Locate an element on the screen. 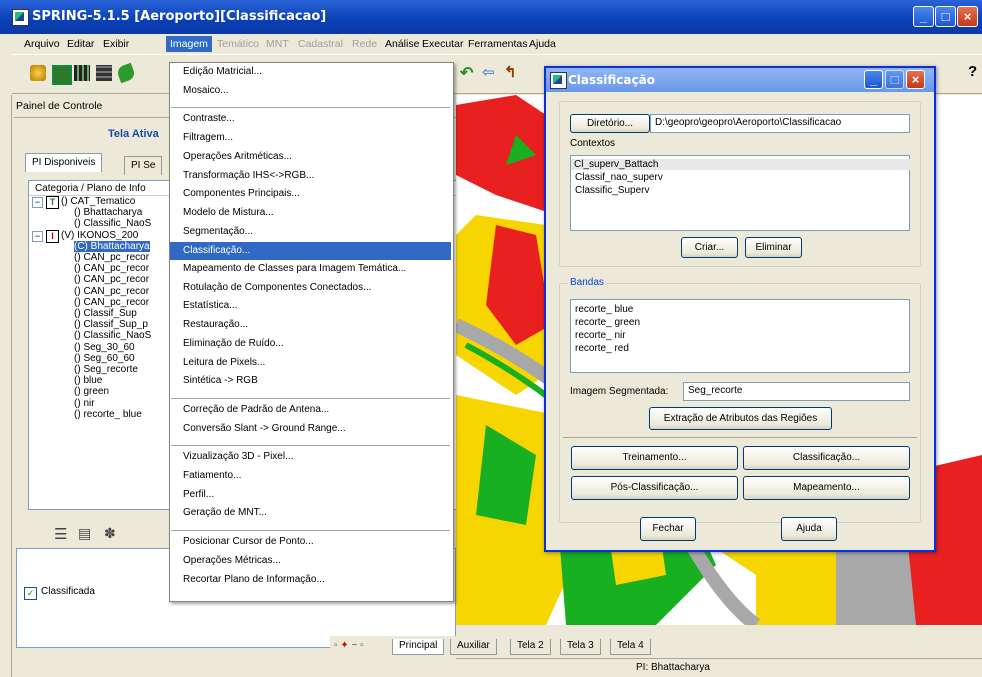 Image resolution: width=982 pixels, height=677 pixels. menu-exibir: Exibir is located at coordinates (116, 44).